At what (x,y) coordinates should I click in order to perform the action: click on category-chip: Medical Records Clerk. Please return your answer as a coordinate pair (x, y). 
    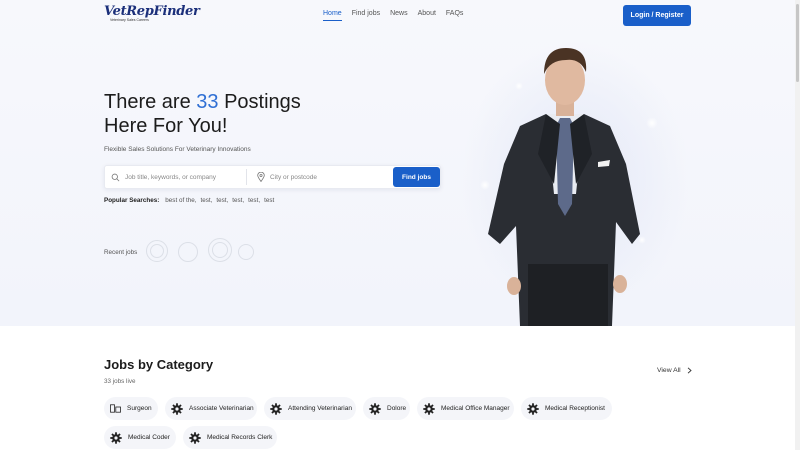
    Looking at the image, I should click on (230, 437).